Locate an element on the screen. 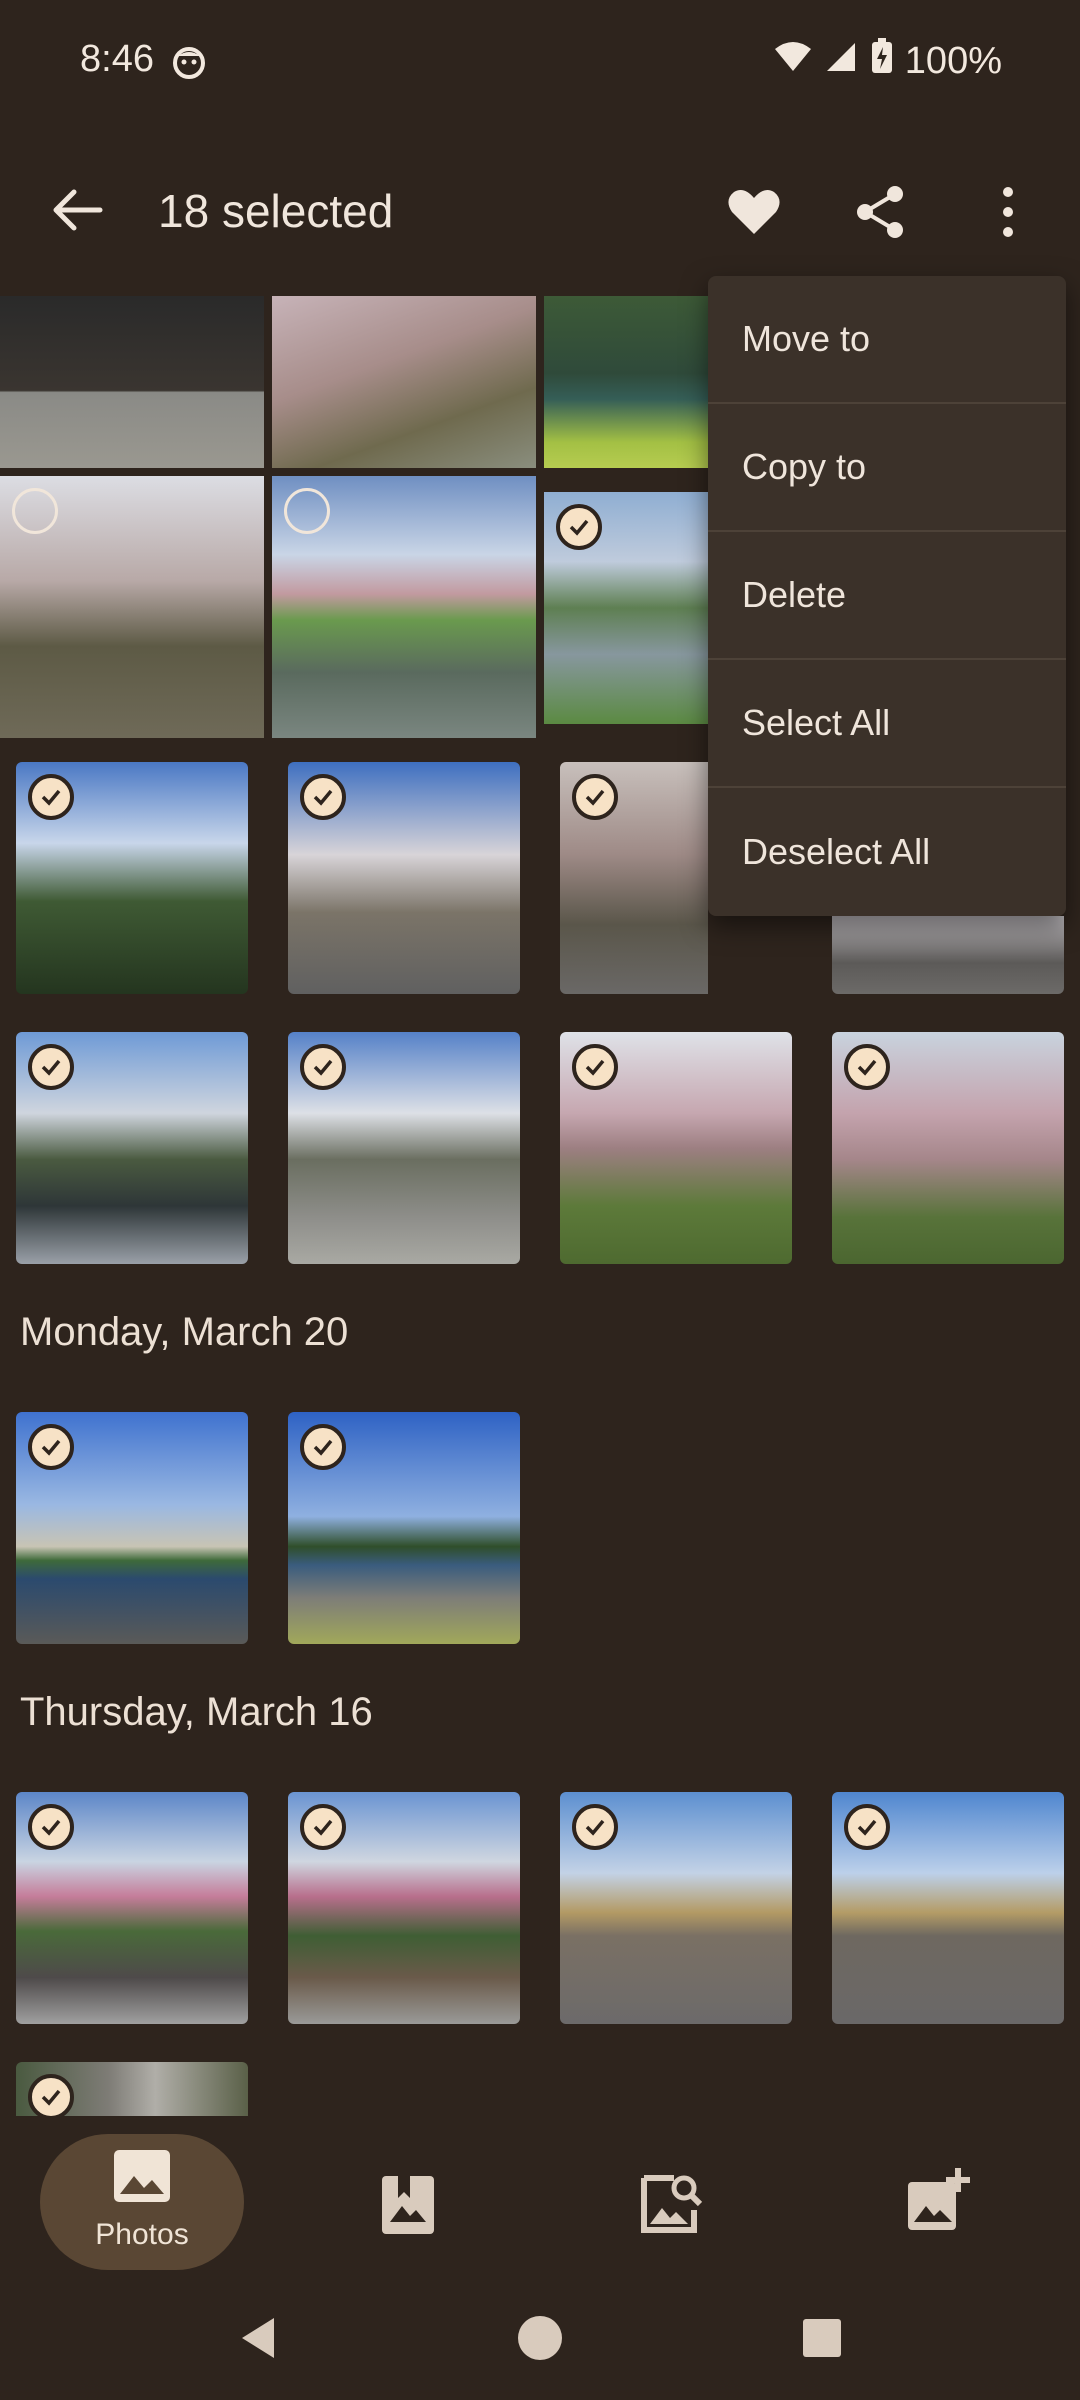 The image size is (1080, 2400). favorite-button is located at coordinates (754, 212).